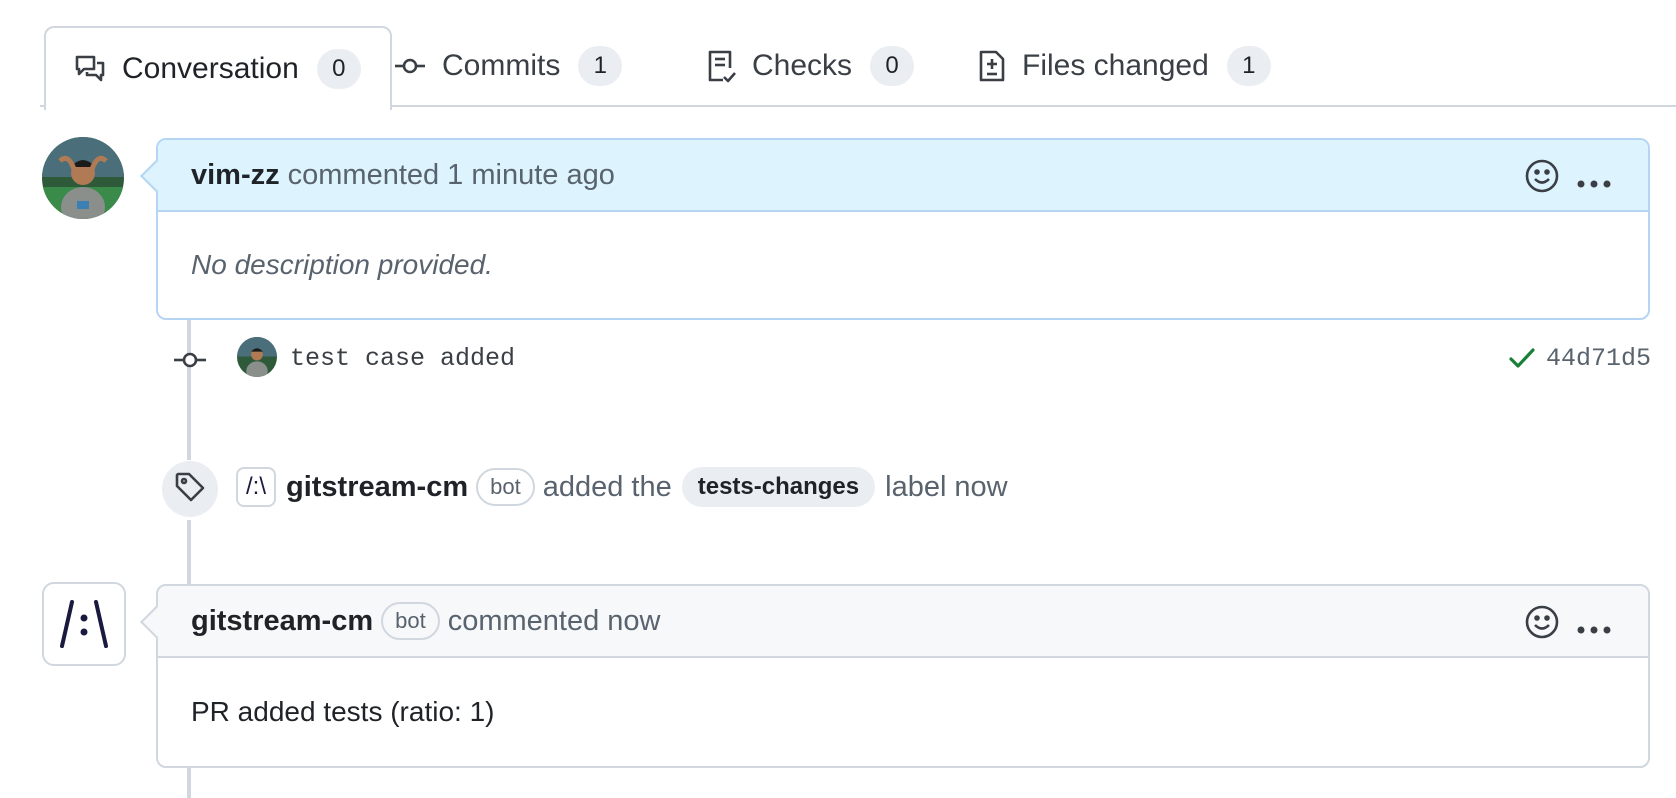 This screenshot has height=798, width=1676. I want to click on commit-author-avatar, so click(257, 357).